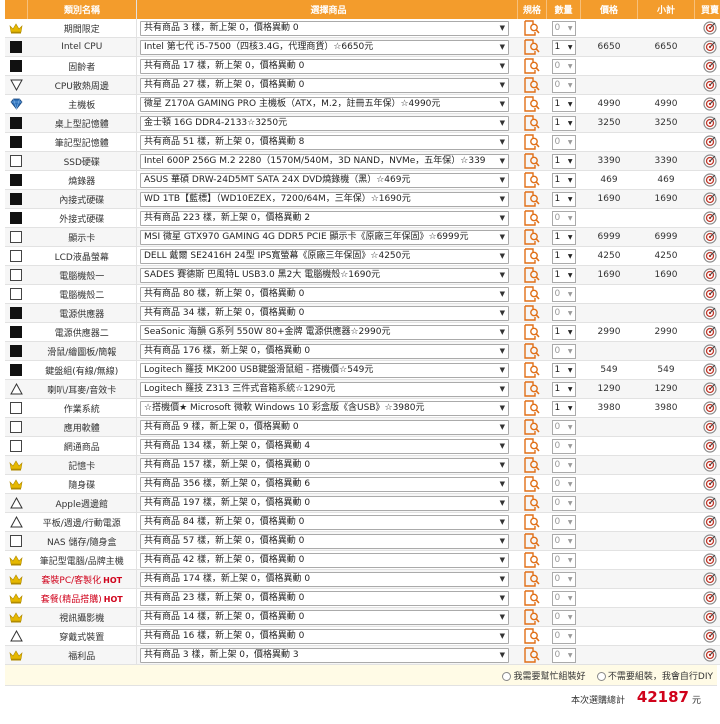 This screenshot has width=720, height=724. What do you see at coordinates (324, 332) in the screenshot?
I see `product-select: SeaSonic 海韻 G系列 550W 80+金牌 電源供應器☆2990元 ▼` at bounding box center [324, 332].